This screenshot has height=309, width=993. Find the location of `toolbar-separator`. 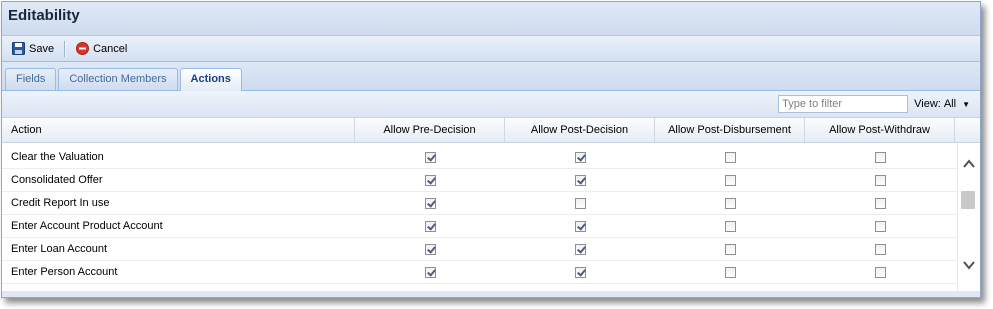

toolbar-separator is located at coordinates (65, 48).